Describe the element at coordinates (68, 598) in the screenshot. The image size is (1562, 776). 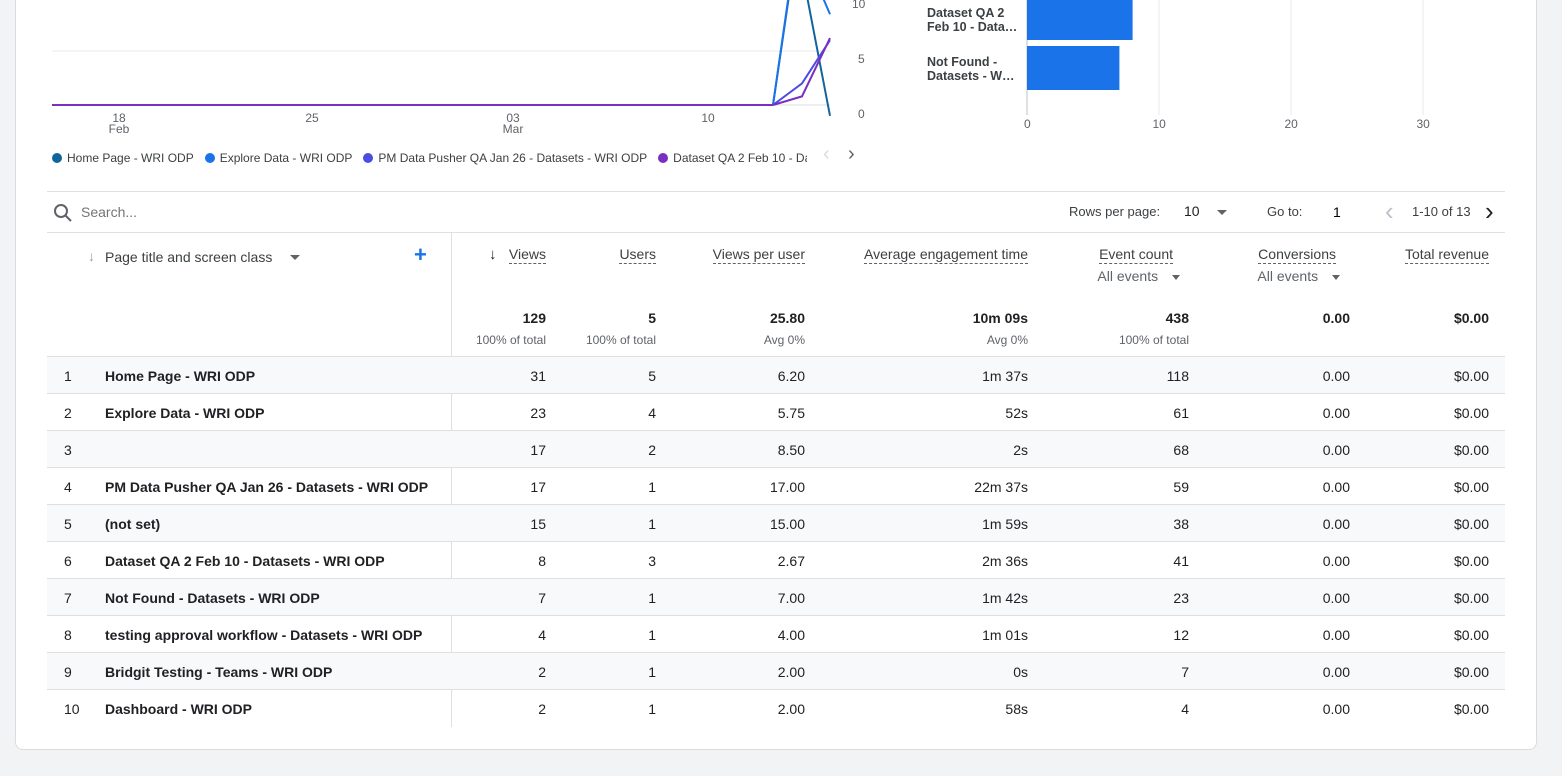
I see `row-index: 7` at that location.